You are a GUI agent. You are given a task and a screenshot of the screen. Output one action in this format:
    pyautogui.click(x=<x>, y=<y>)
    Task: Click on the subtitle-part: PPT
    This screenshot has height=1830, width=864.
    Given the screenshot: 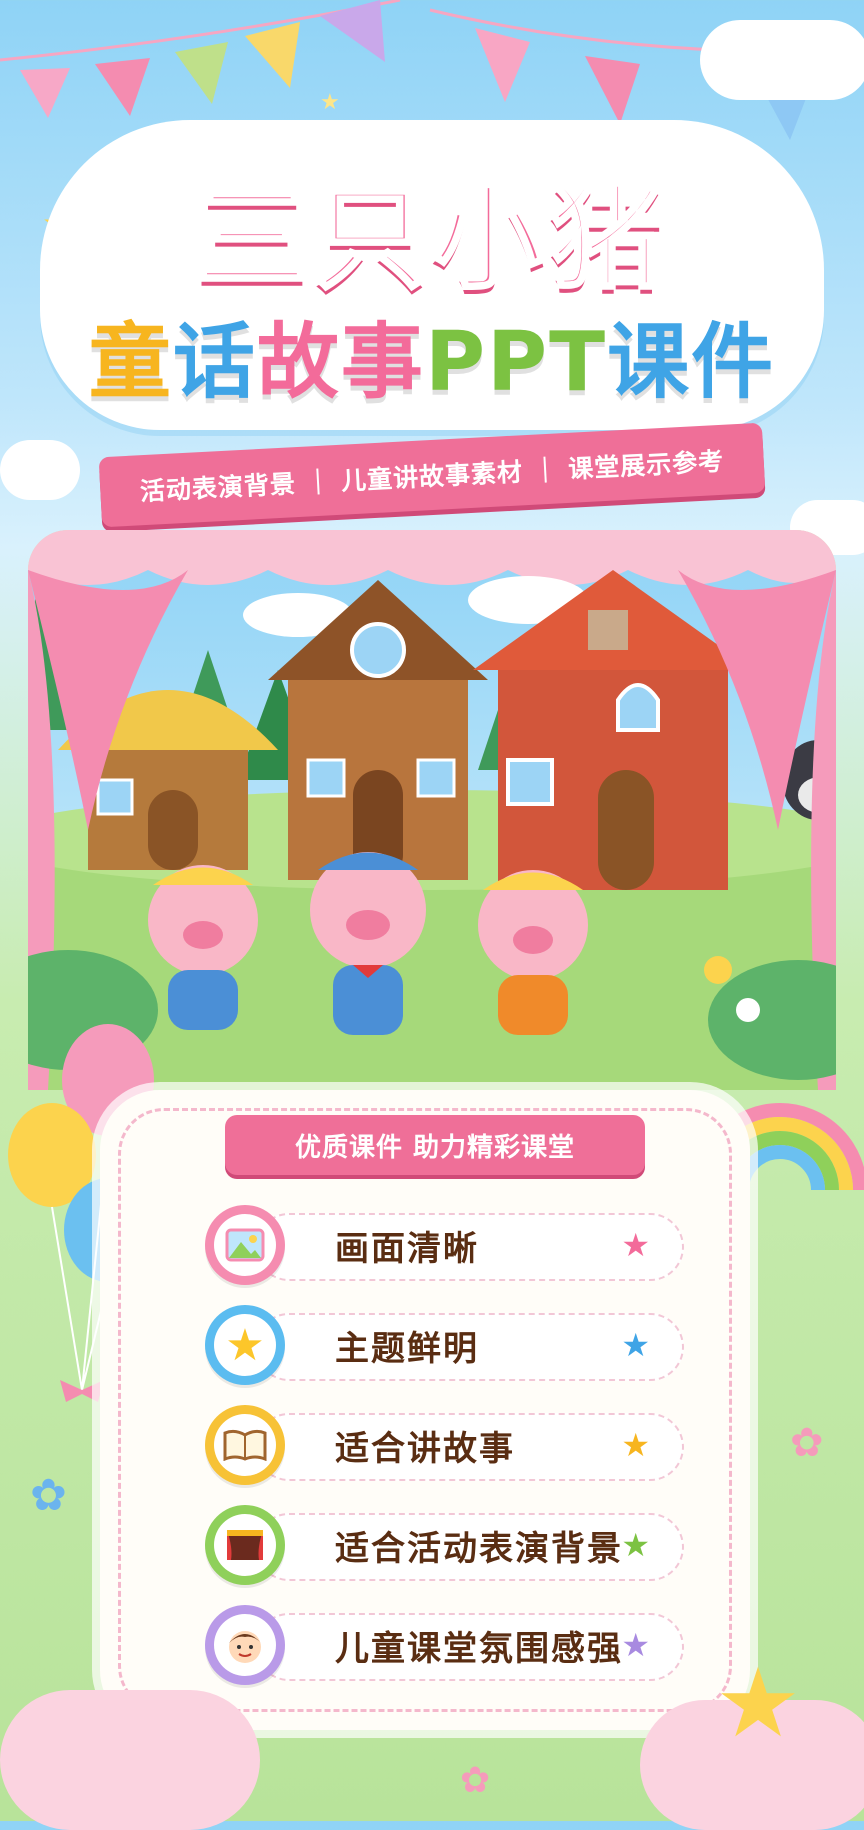 What is the action you would take?
    pyautogui.click(x=516, y=362)
    